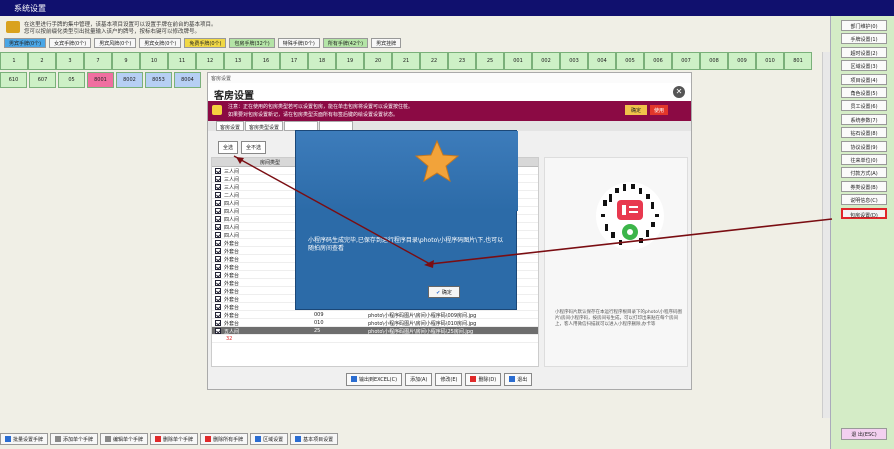  What do you see at coordinates (100, 80) in the screenshot?
I see `card-cell: 8001` at bounding box center [100, 80].